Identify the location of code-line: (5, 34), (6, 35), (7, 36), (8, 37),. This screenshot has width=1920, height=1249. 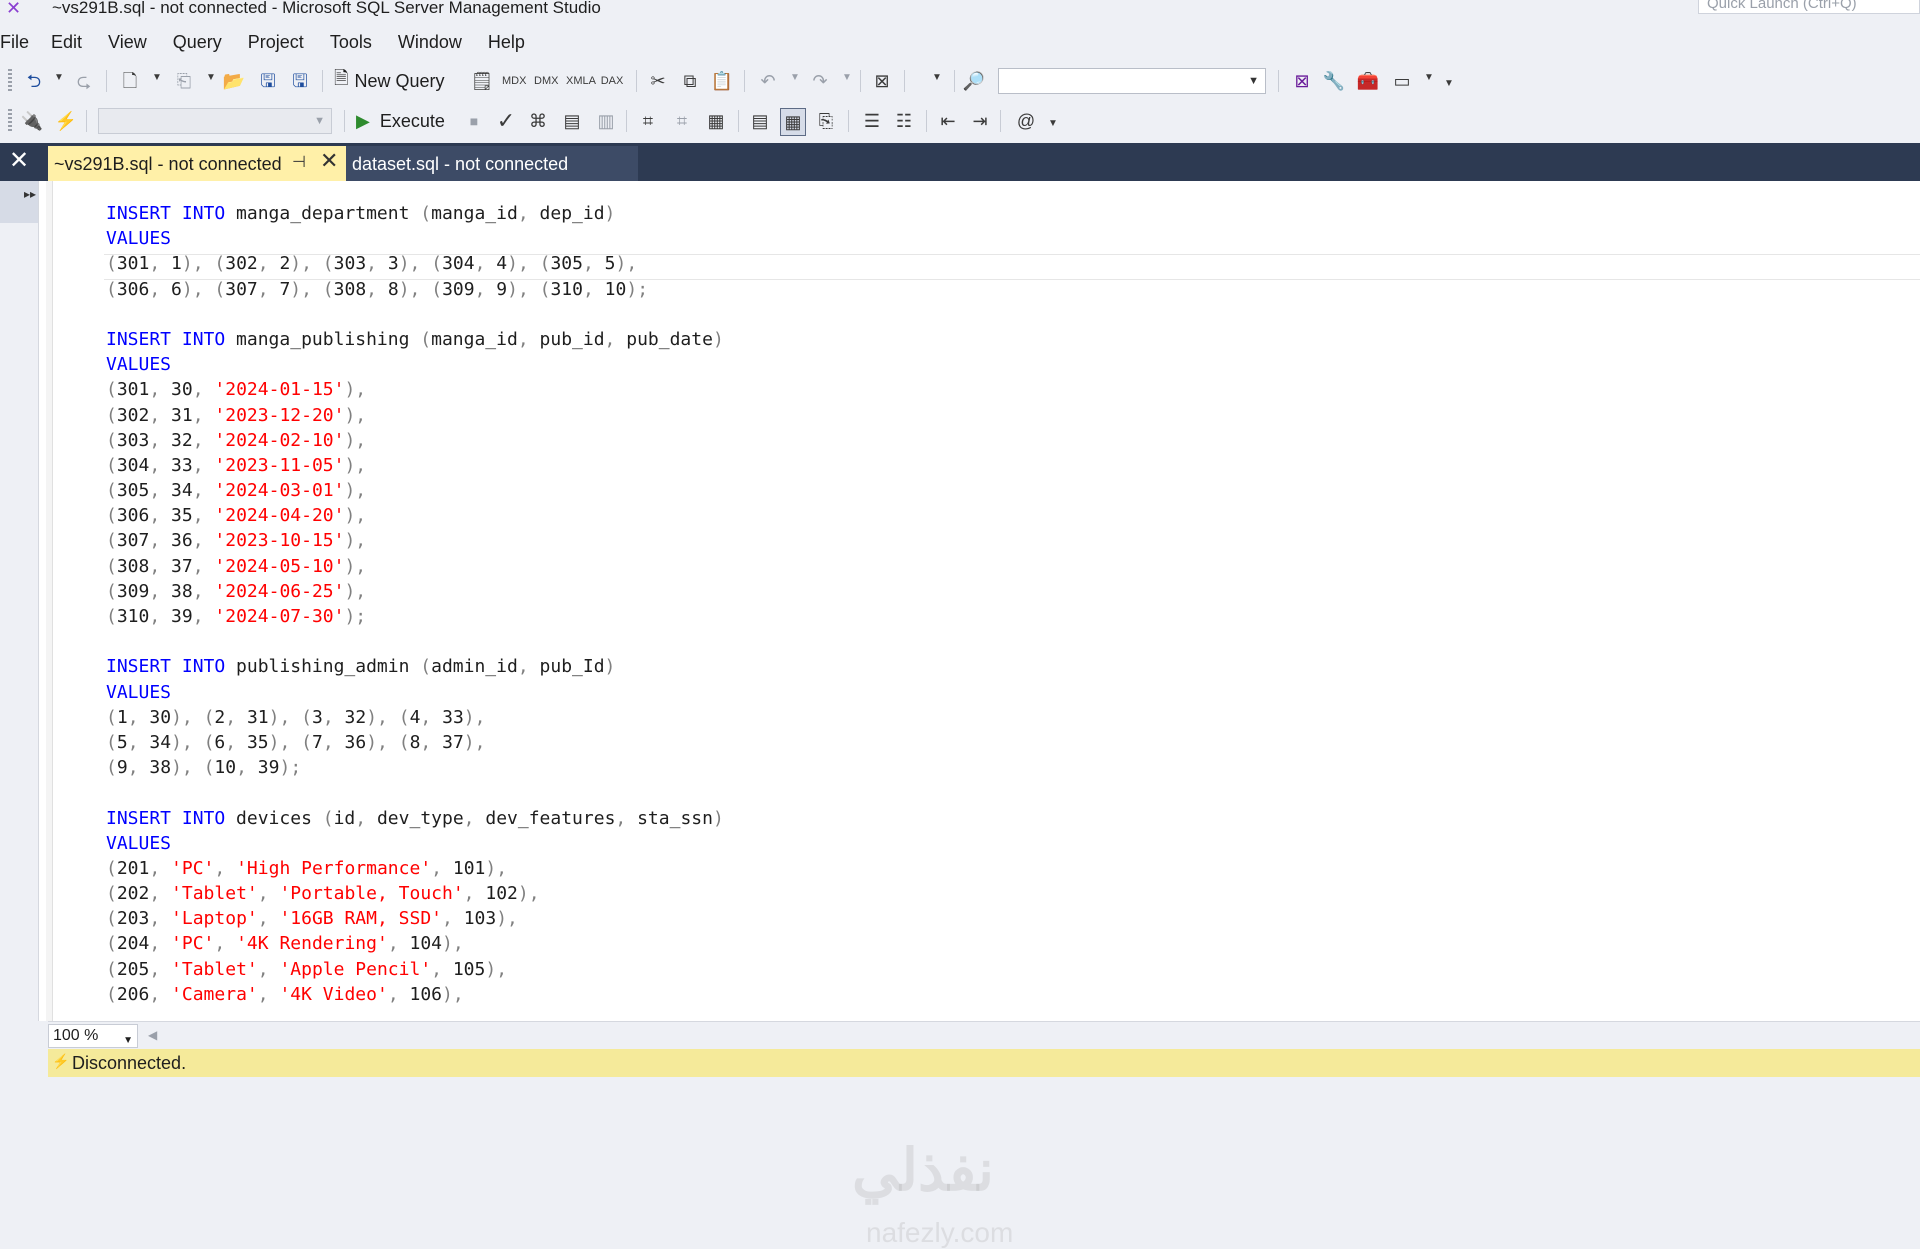
(415, 742).